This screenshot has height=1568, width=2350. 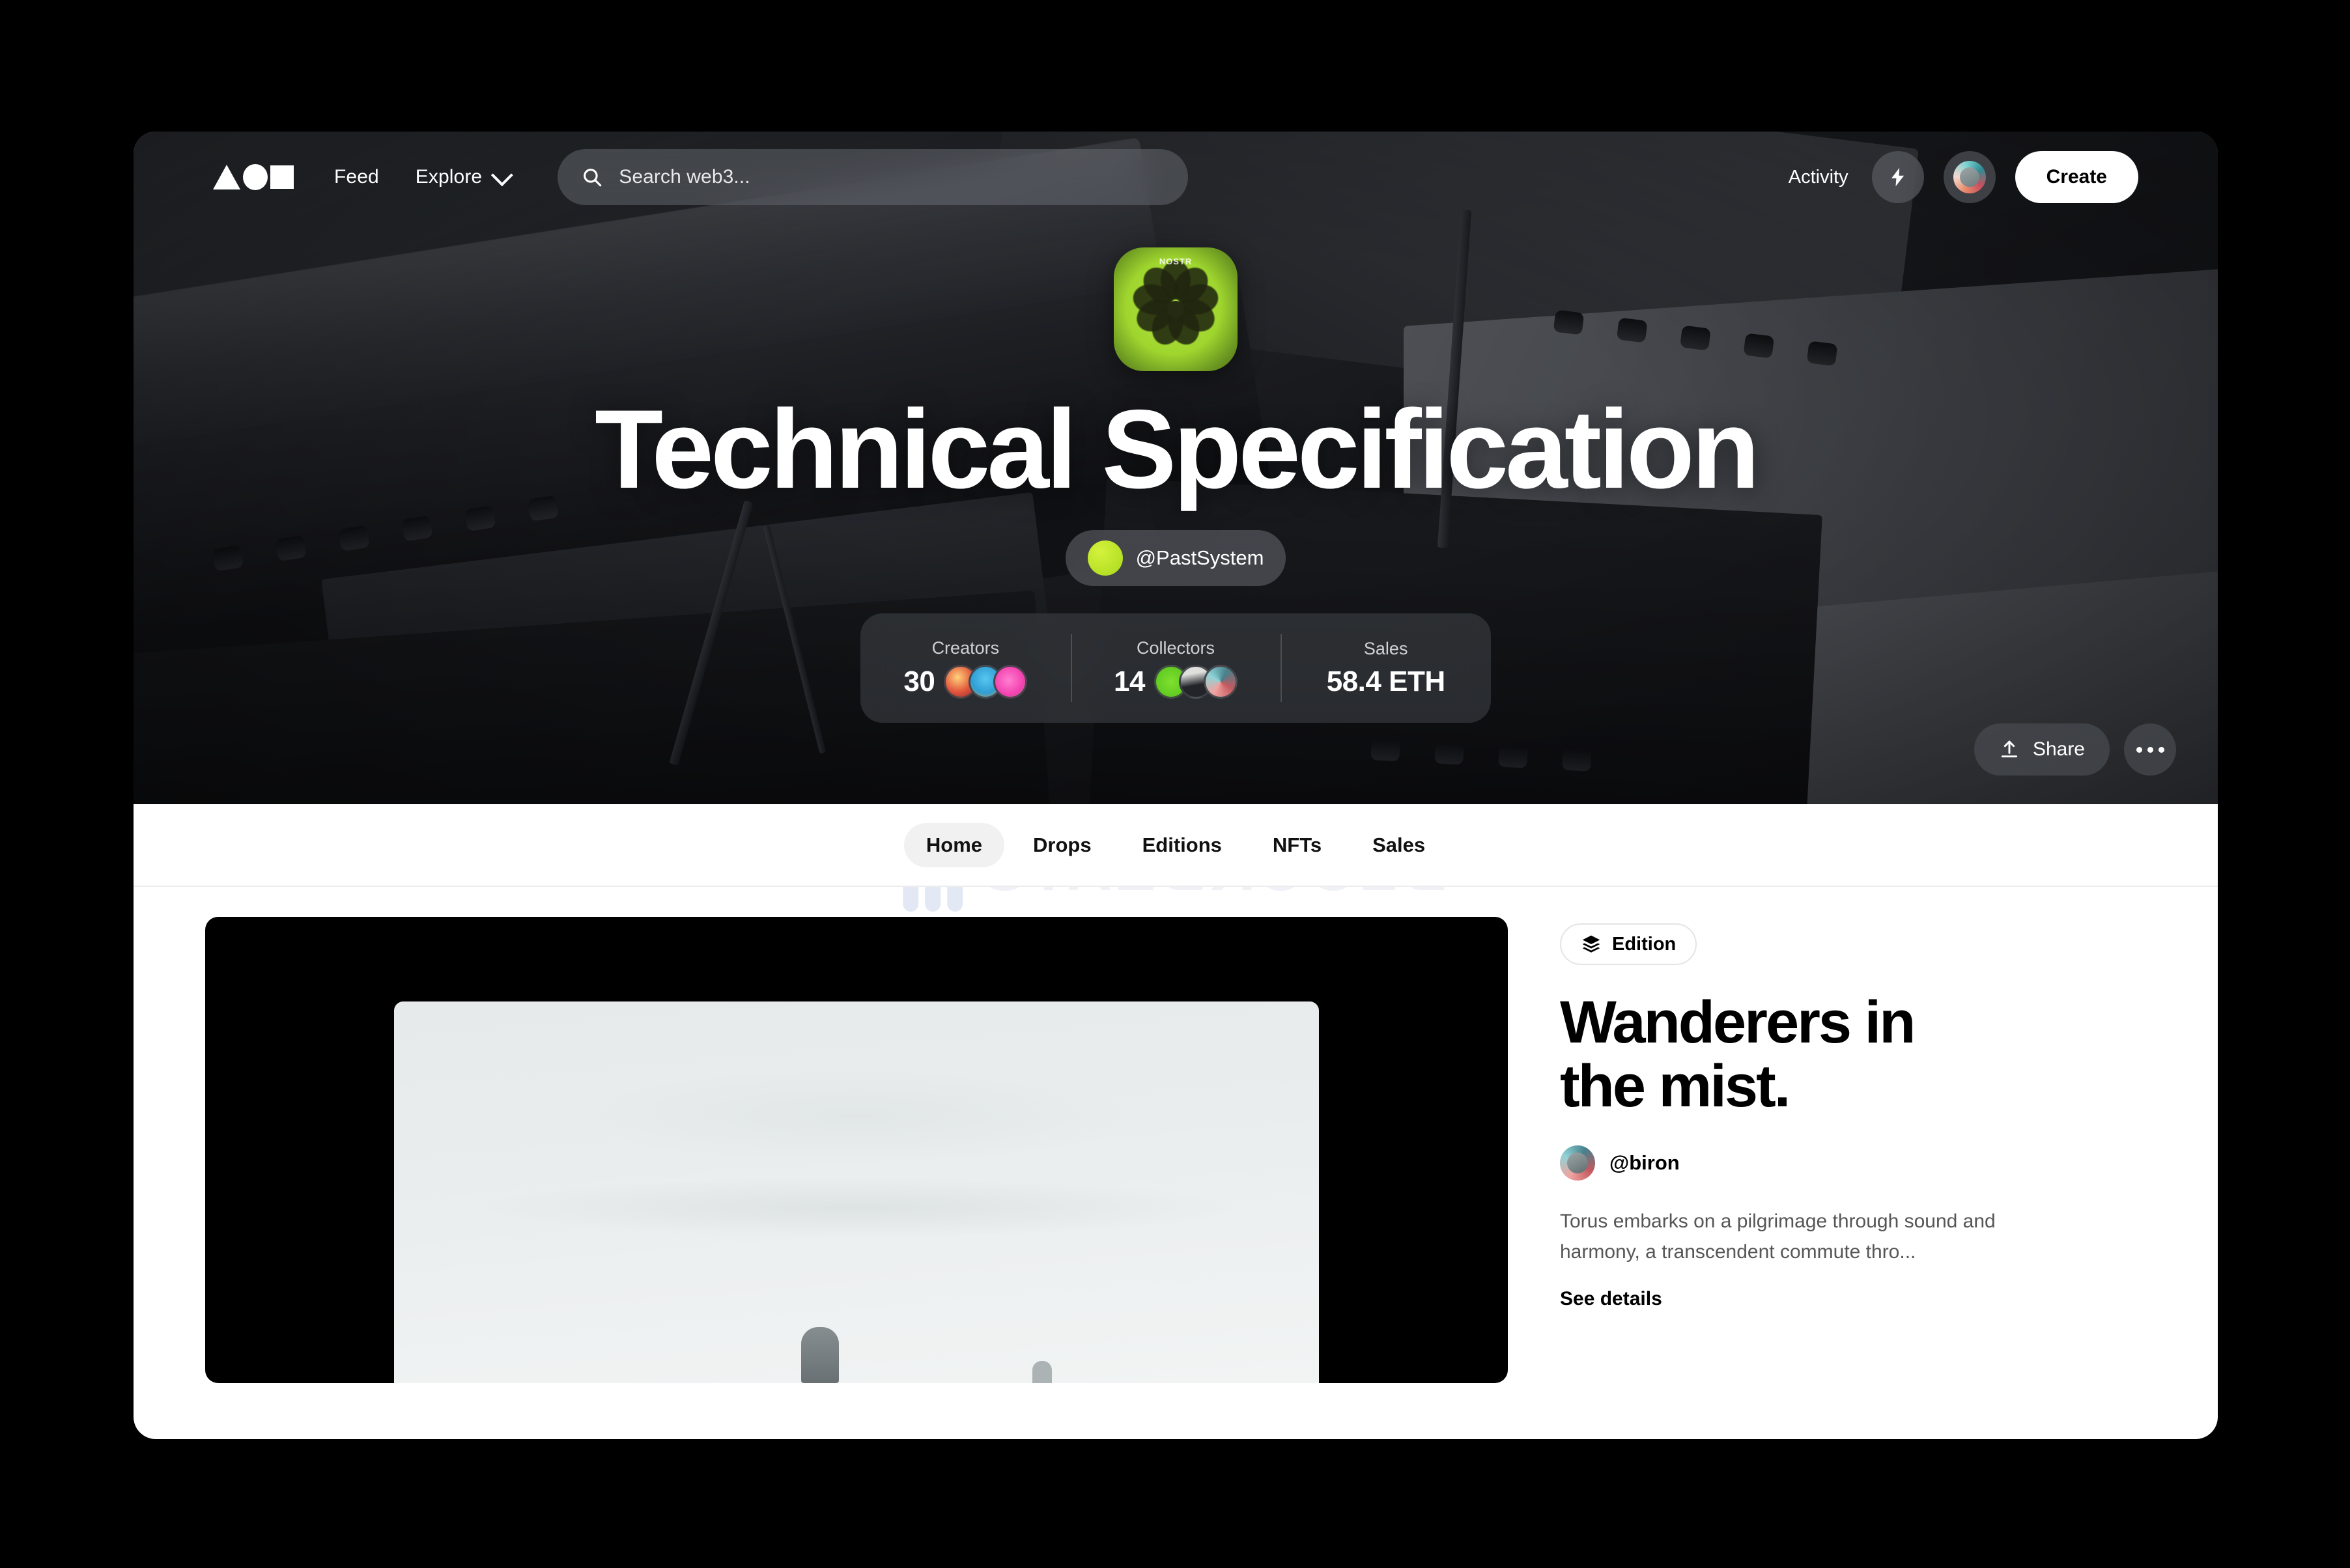 I want to click on layers-icon, so click(x=1591, y=944).